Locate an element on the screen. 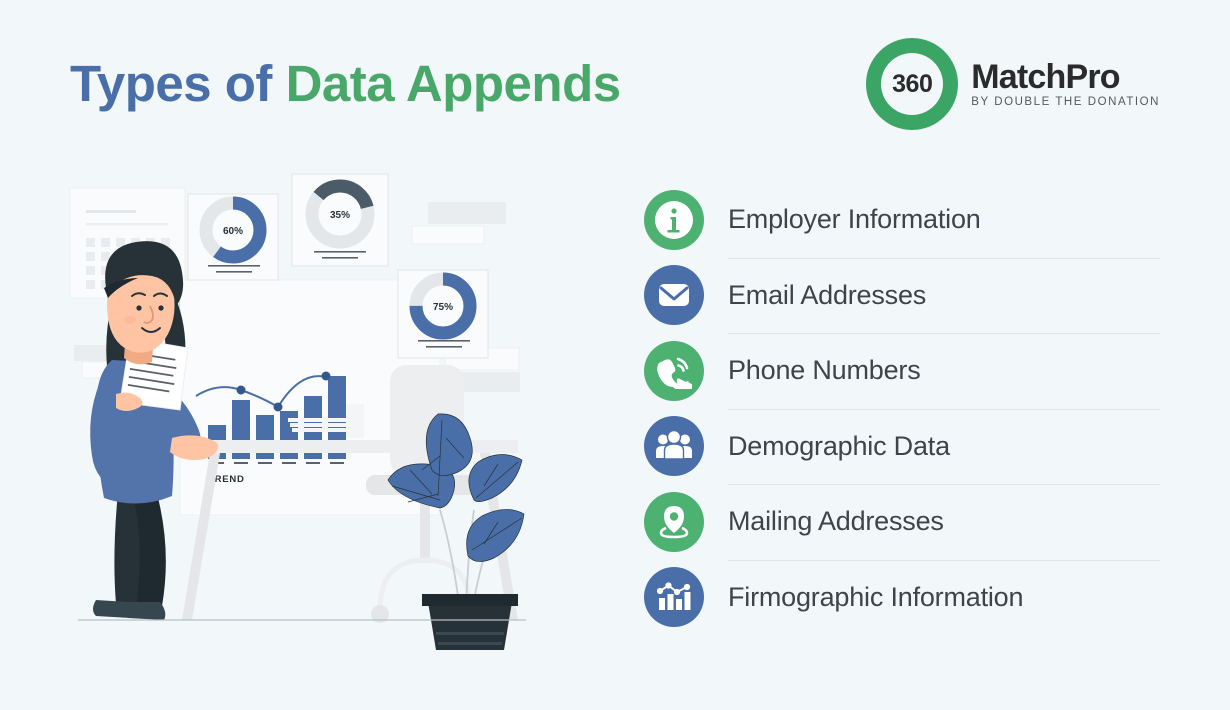  blush is located at coordinates (130, 320).